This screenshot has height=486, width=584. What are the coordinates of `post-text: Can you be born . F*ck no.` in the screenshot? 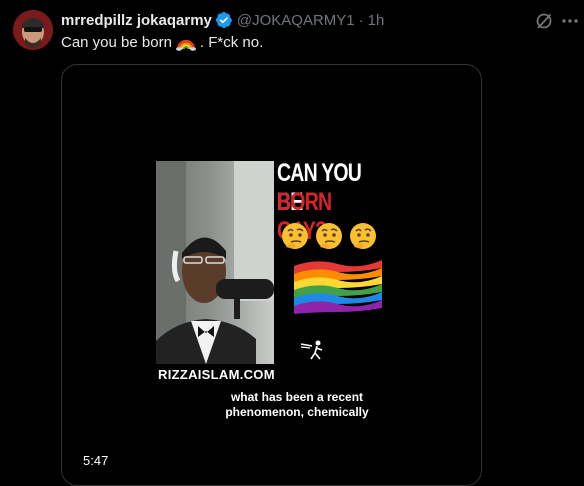 It's located at (162, 42).